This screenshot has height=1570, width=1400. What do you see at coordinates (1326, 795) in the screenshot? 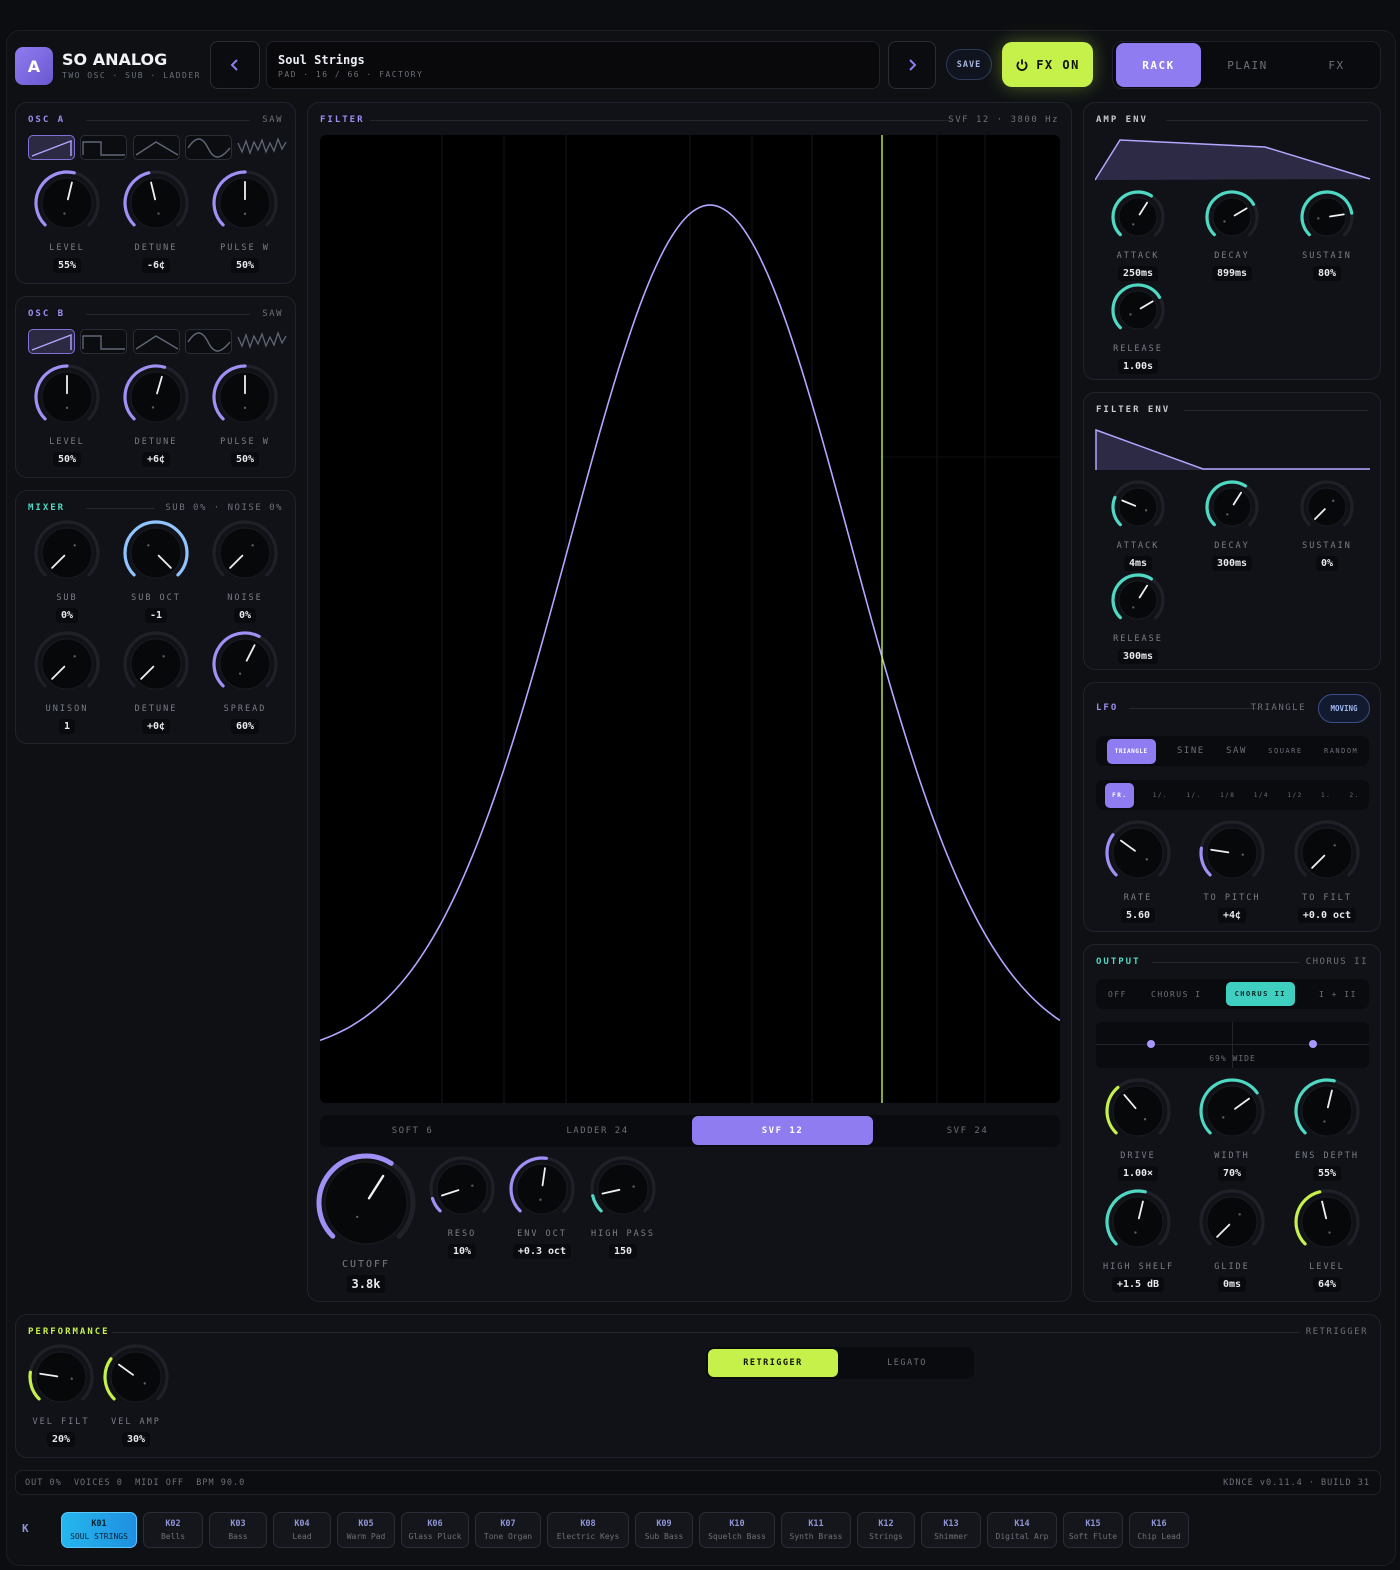
I see `lfo-rate-option: 1.` at bounding box center [1326, 795].